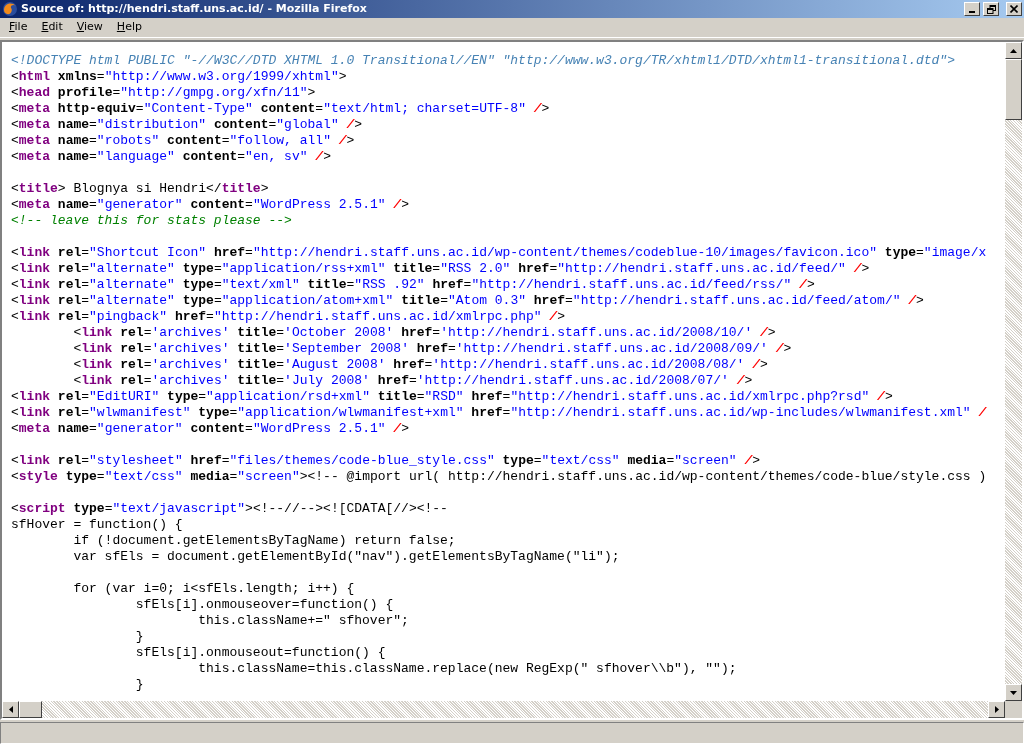 The height and width of the screenshot is (744, 1024). I want to click on code-line: <head profile="http://gmpg.org/xfn/11">, so click(163, 93).